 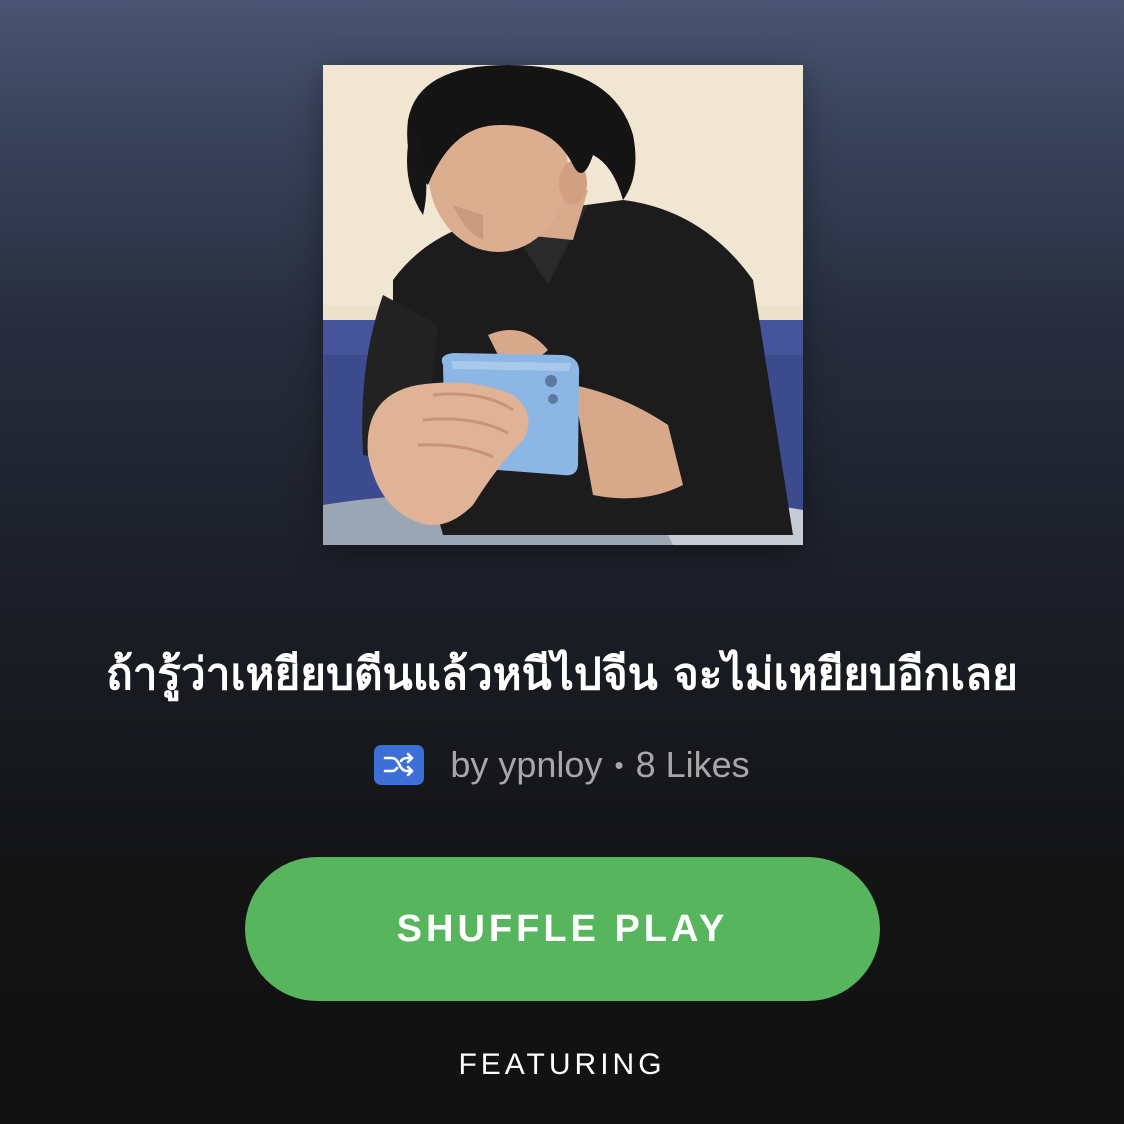 What do you see at coordinates (562, 1064) in the screenshot?
I see `featuring-heading: FEATURING` at bounding box center [562, 1064].